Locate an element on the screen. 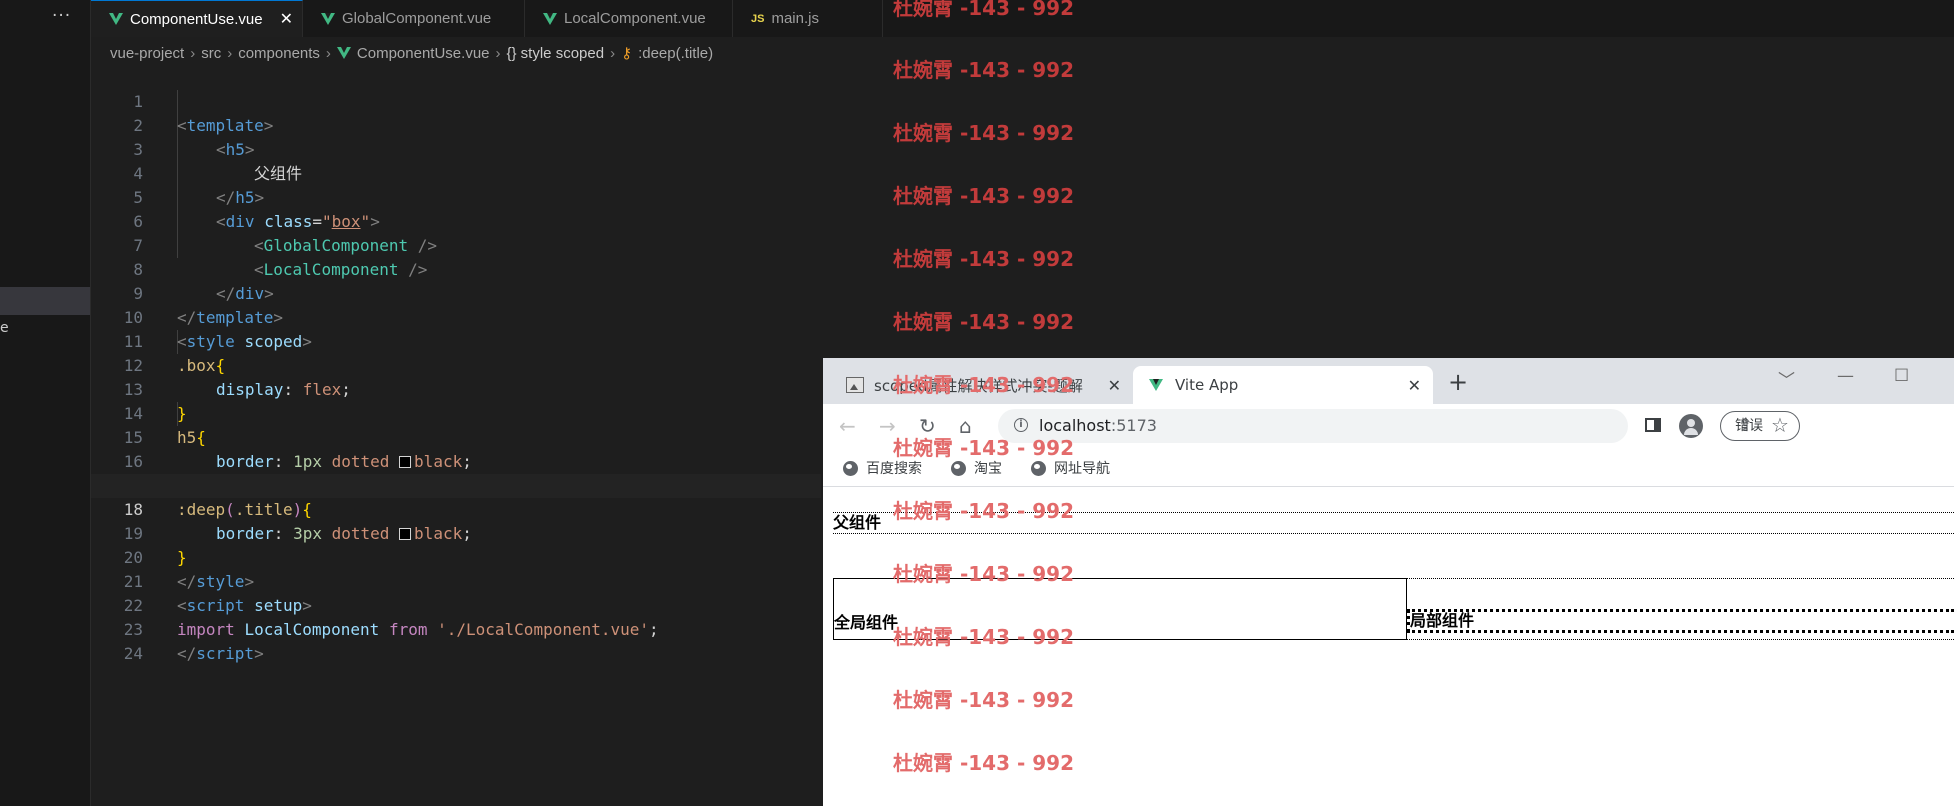 This screenshot has height=806, width=1954. code-line: 23 </script> is located at coordinates (456, 628).